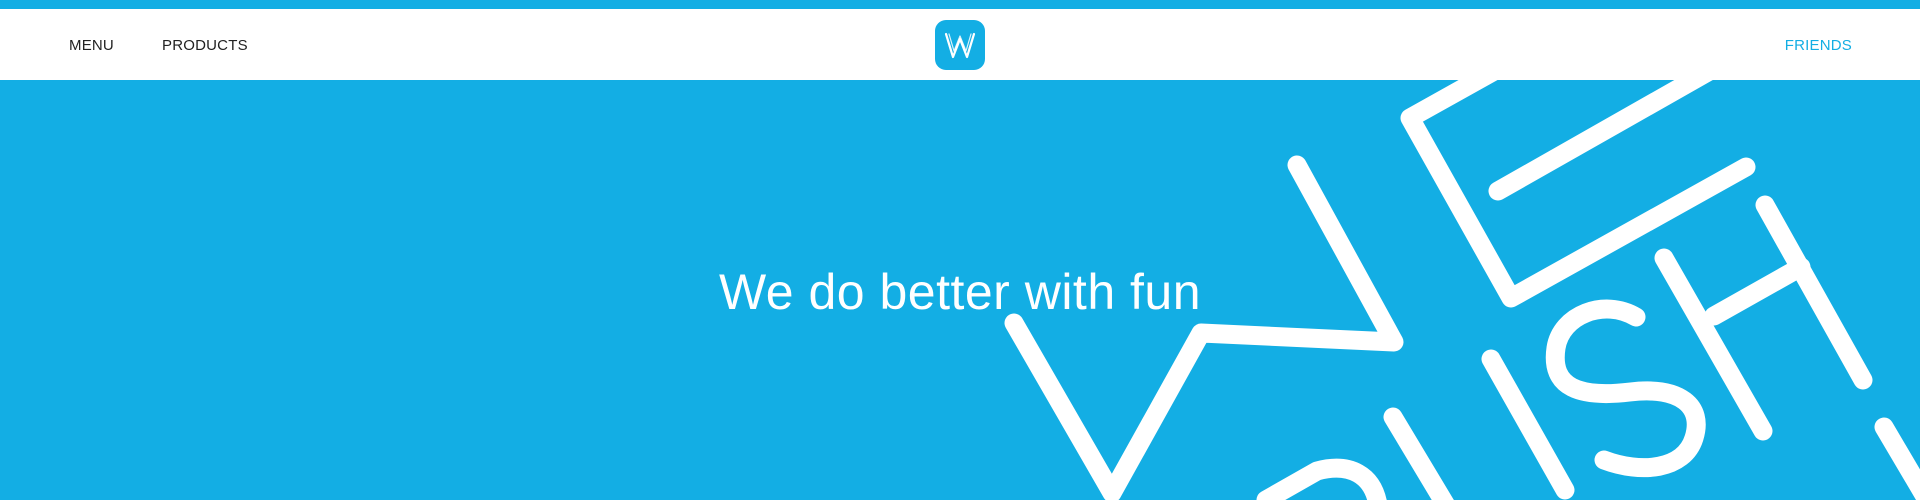 Image resolution: width=1920 pixels, height=500 pixels. I want to click on nav-friends-link: FRIENDS, so click(1818, 45).